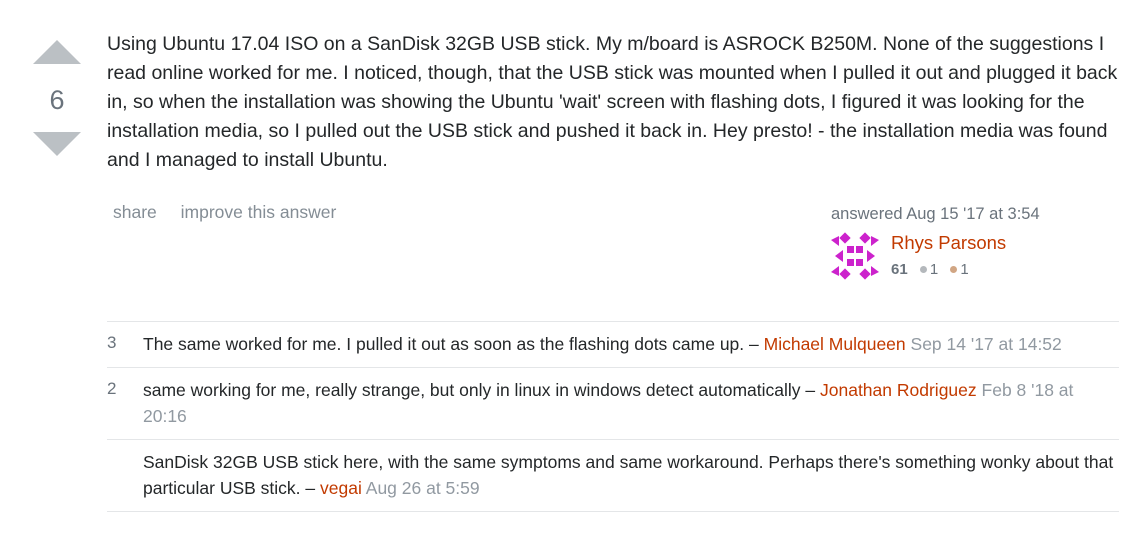 The height and width of the screenshot is (543, 1137). I want to click on comment-date: Sep 14 '17 at 14:52, so click(986, 344).